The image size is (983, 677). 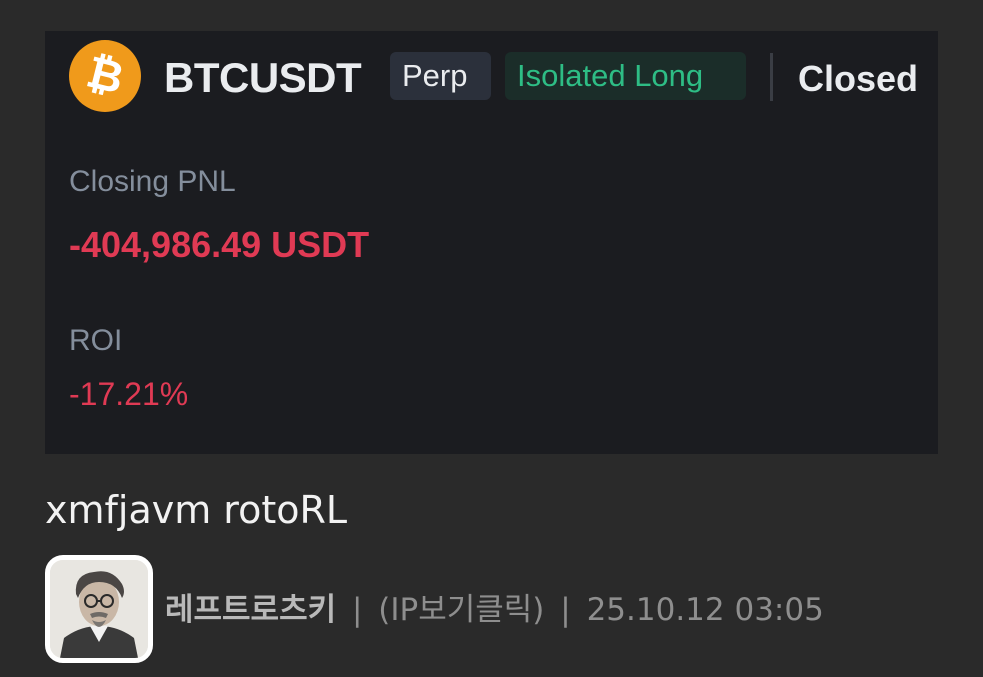 I want to click on position-status: Closed, so click(x=858, y=78).